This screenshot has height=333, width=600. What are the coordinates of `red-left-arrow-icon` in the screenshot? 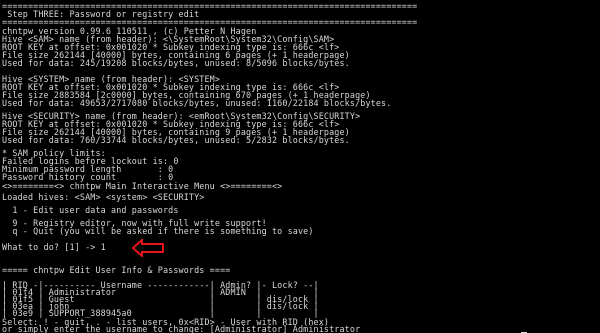 It's located at (148, 248).